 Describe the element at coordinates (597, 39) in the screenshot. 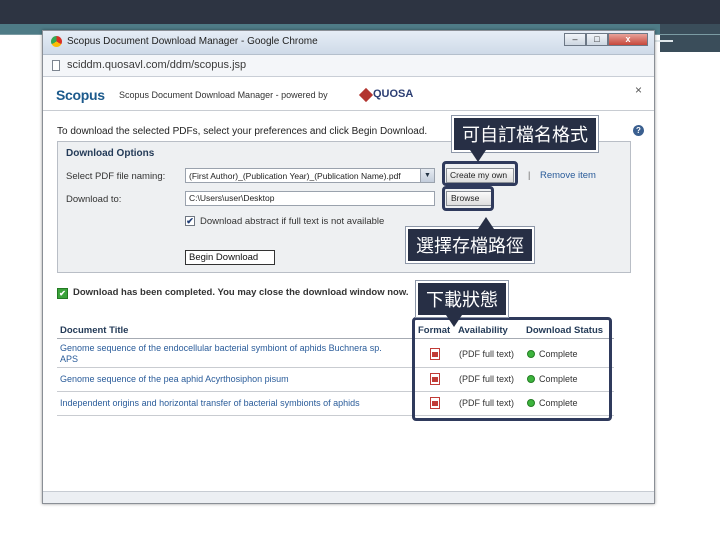

I see `maximize-button: □` at that location.